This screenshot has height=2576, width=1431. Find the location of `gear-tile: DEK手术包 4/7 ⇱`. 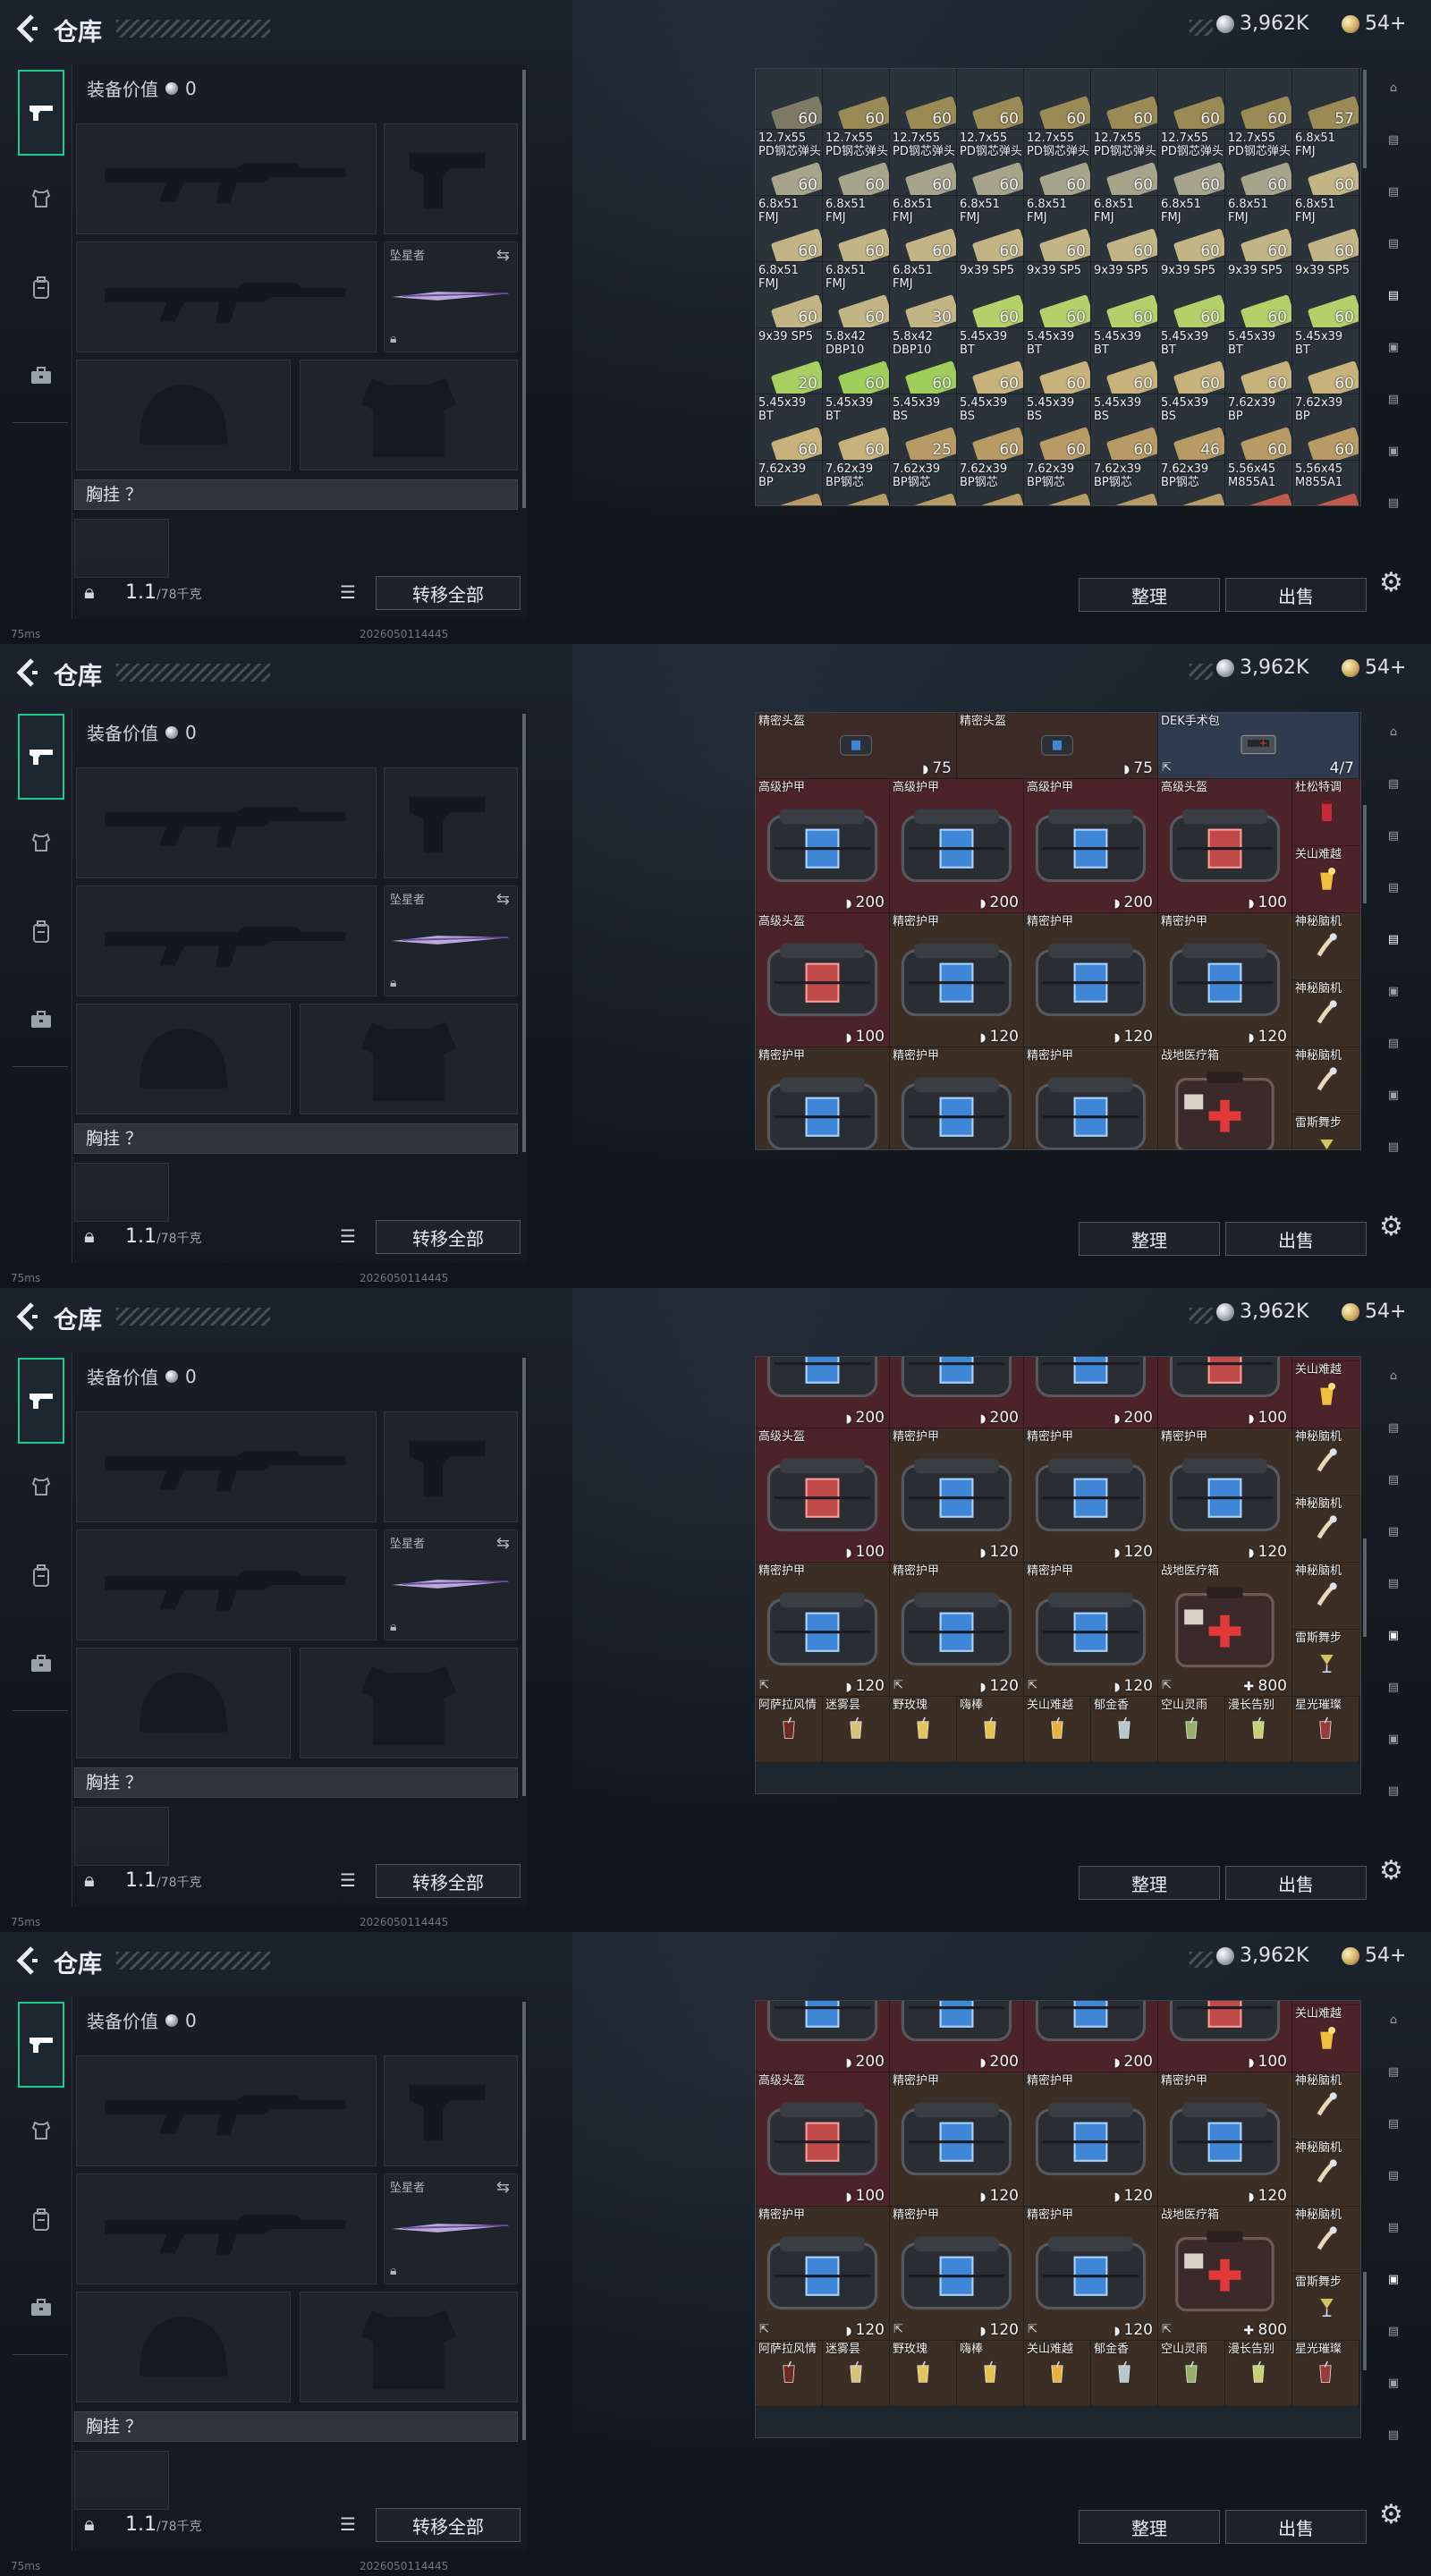

gear-tile: DEK手术包 4/7 ⇱ is located at coordinates (1258, 746).